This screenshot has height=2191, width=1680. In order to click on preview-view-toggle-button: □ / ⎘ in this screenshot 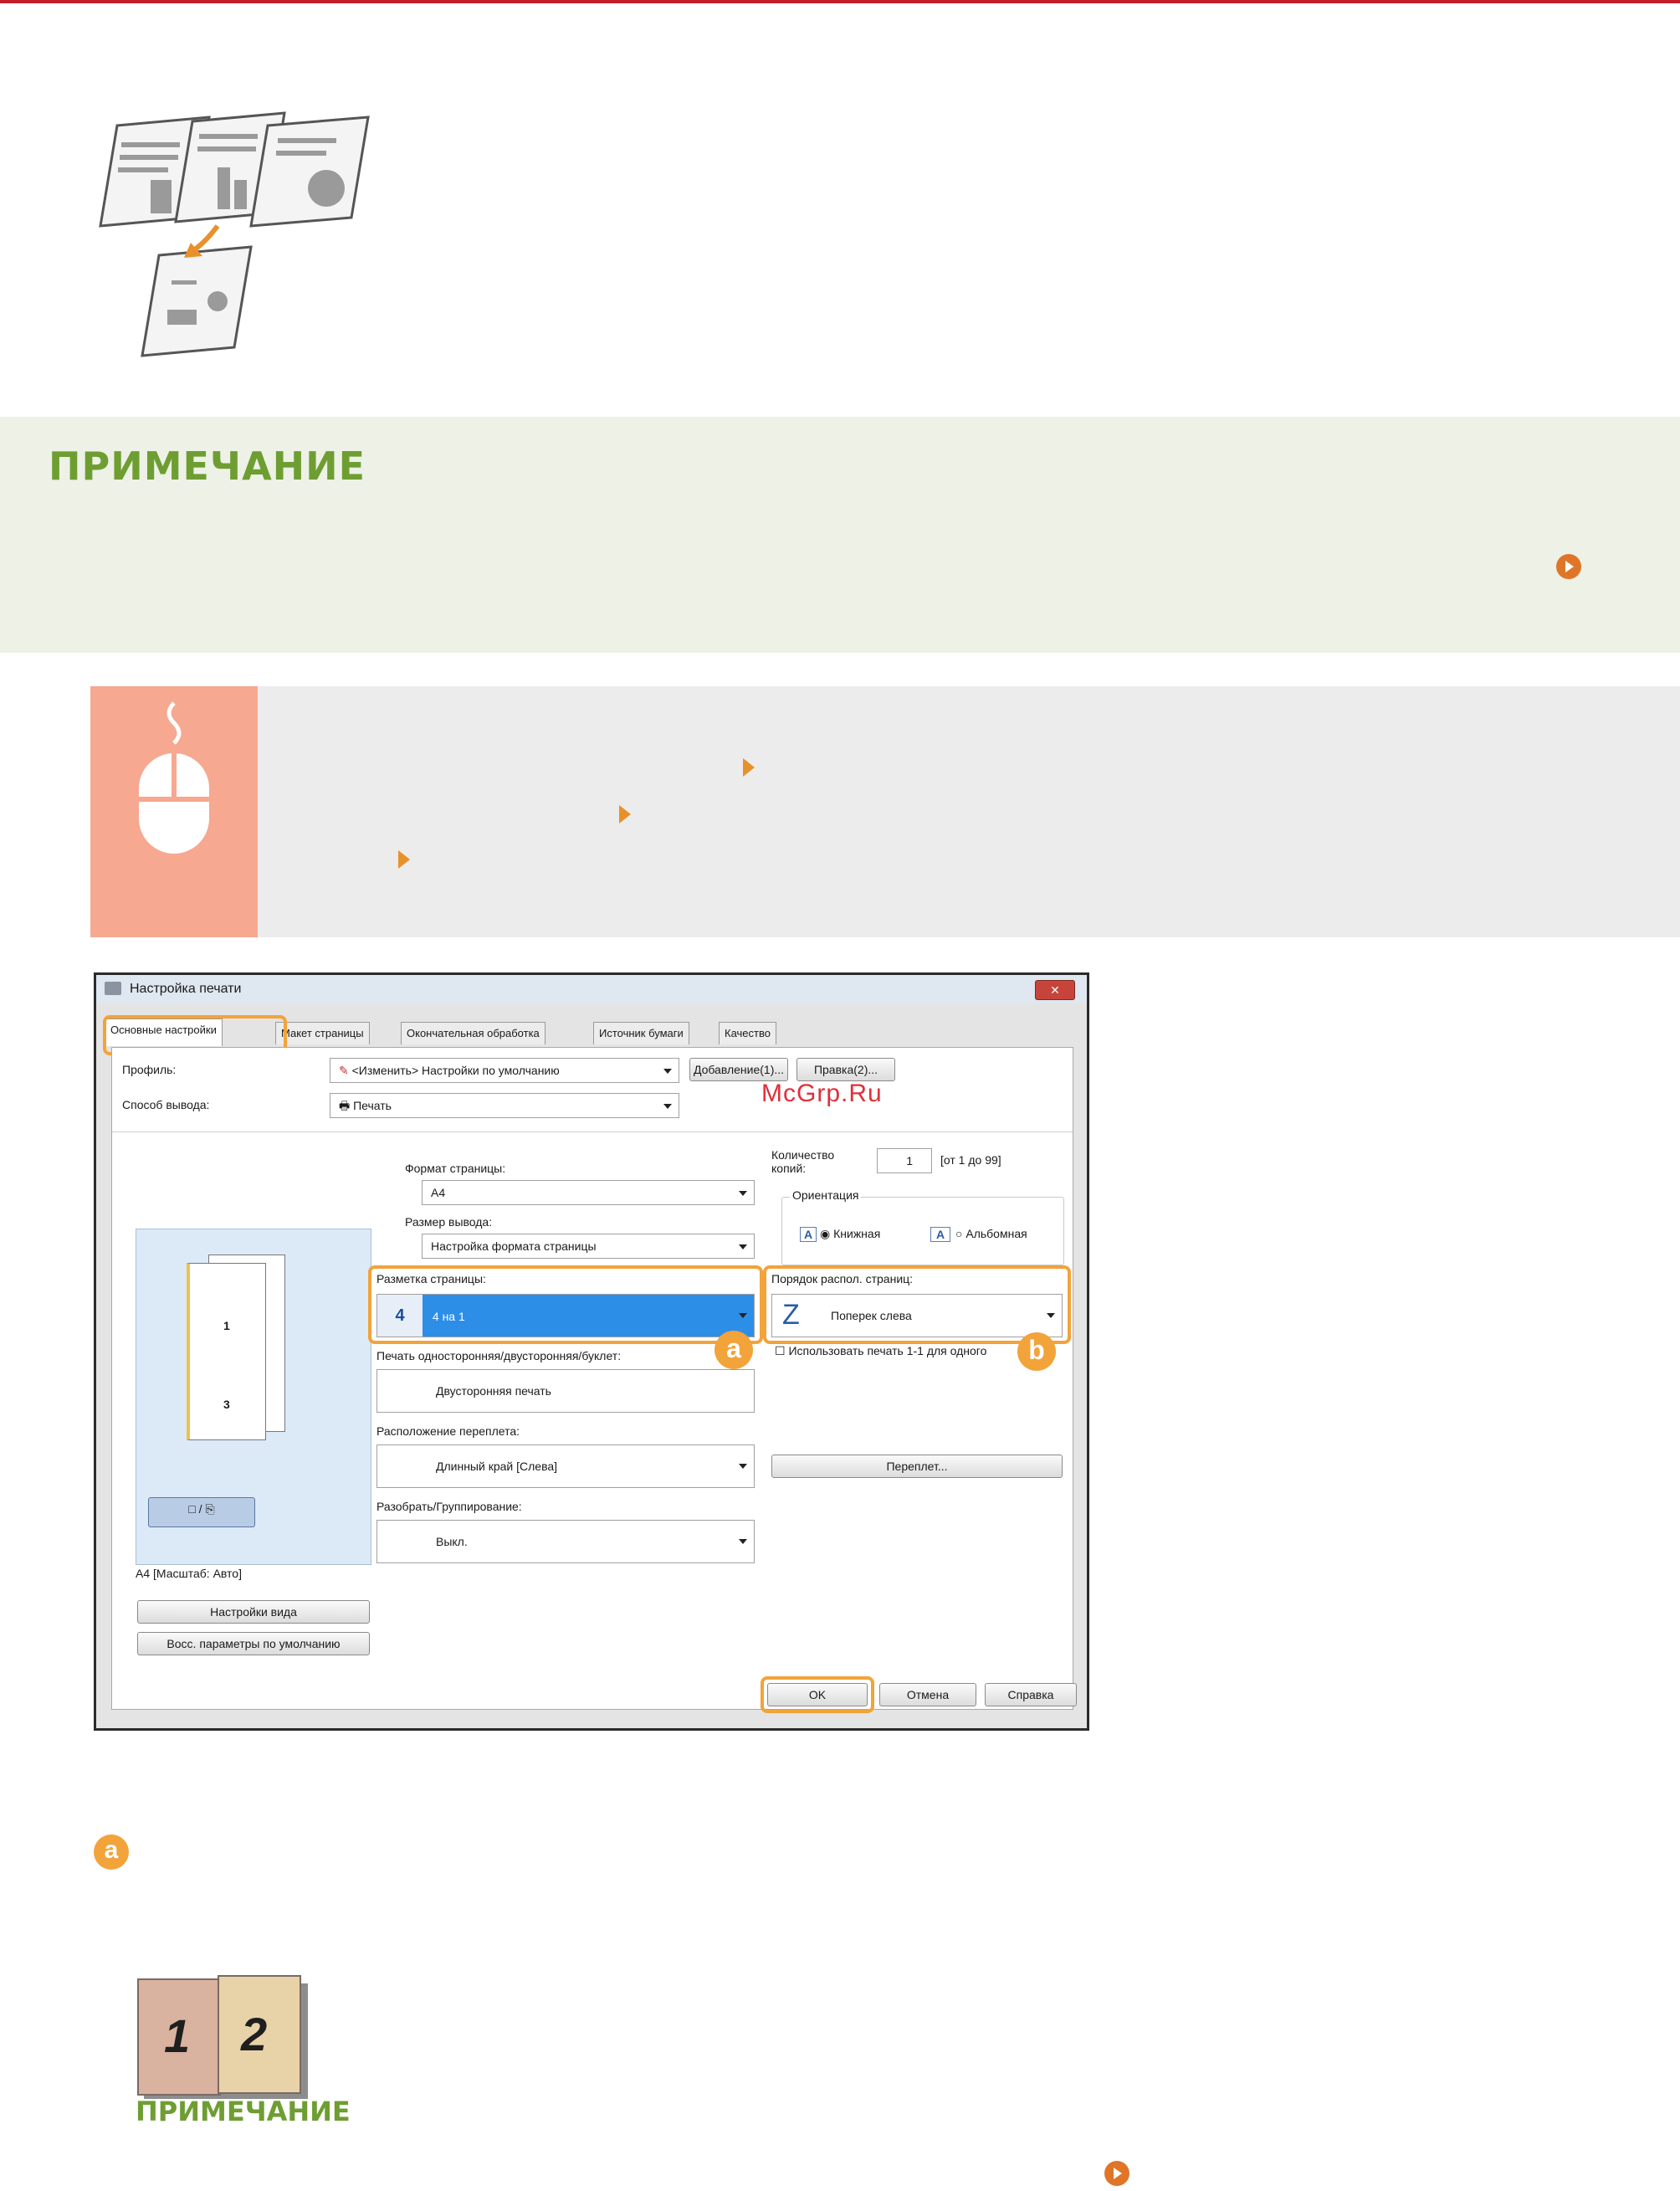, I will do `click(201, 1512)`.